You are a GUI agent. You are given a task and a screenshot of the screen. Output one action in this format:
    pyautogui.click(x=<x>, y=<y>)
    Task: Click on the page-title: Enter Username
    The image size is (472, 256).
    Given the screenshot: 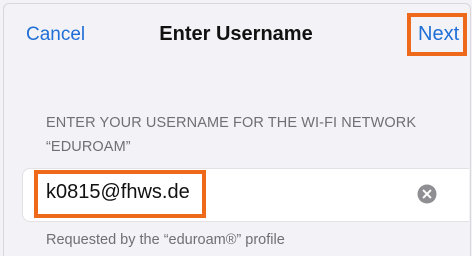 What is the action you would take?
    pyautogui.click(x=236, y=34)
    